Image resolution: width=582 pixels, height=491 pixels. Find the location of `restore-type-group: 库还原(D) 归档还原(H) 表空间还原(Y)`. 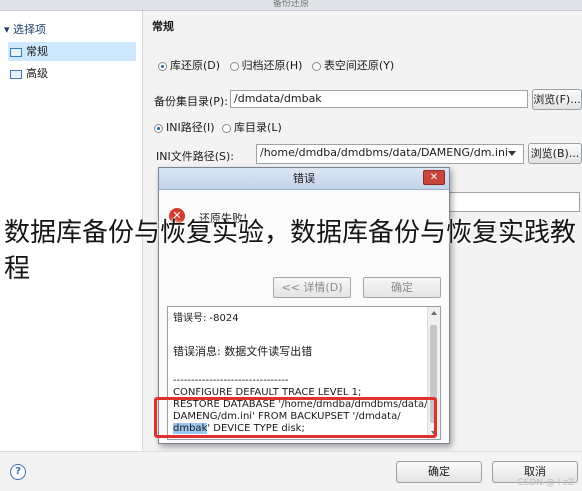

restore-type-group: 库还原(D) 归档还原(H) 表空间还原(Y) is located at coordinates (276, 65).